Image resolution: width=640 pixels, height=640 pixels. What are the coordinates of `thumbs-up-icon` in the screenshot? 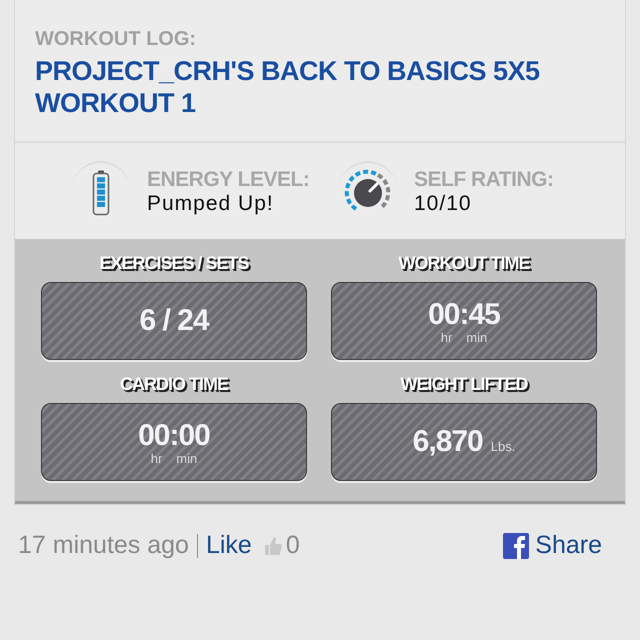 It's located at (273, 546).